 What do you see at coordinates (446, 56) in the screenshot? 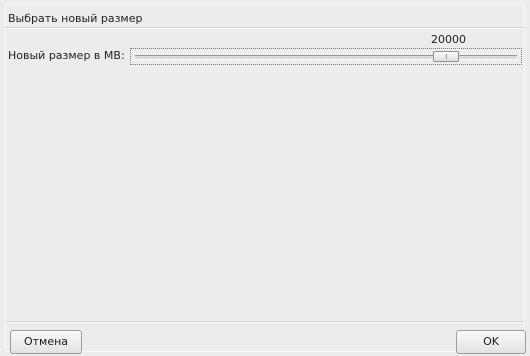
I see `slider-handle` at bounding box center [446, 56].